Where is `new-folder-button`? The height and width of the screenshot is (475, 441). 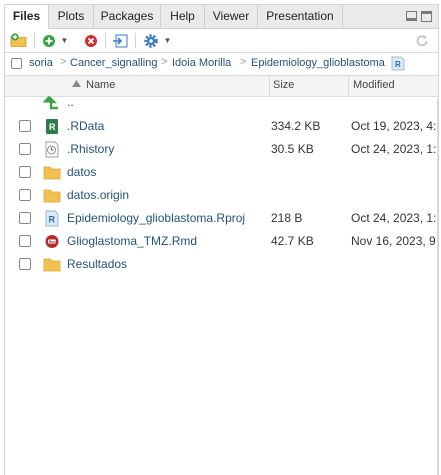
new-folder-button is located at coordinates (19, 40).